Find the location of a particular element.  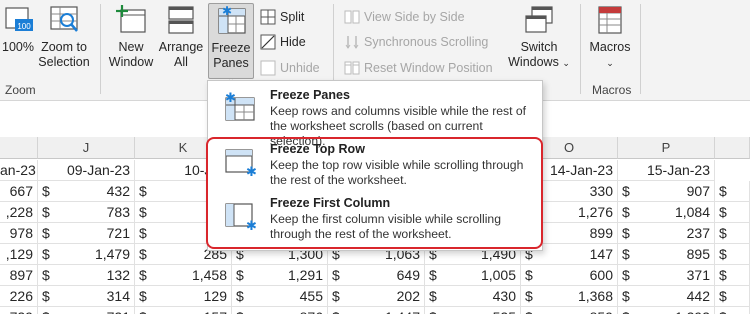

zoom-to-selection-label-1: Zoom to is located at coordinates (64, 47).